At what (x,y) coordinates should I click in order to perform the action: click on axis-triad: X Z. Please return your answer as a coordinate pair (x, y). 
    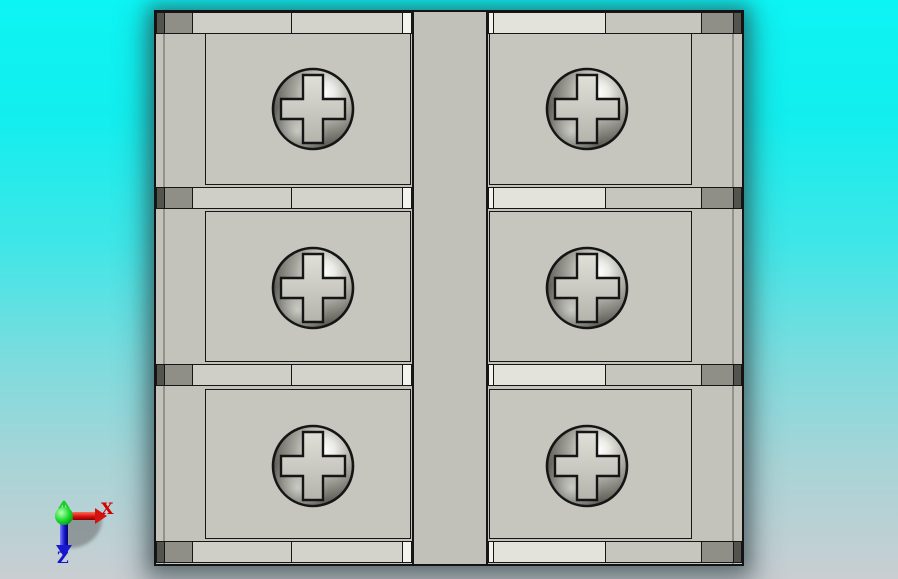
    Looking at the image, I should click on (85, 532).